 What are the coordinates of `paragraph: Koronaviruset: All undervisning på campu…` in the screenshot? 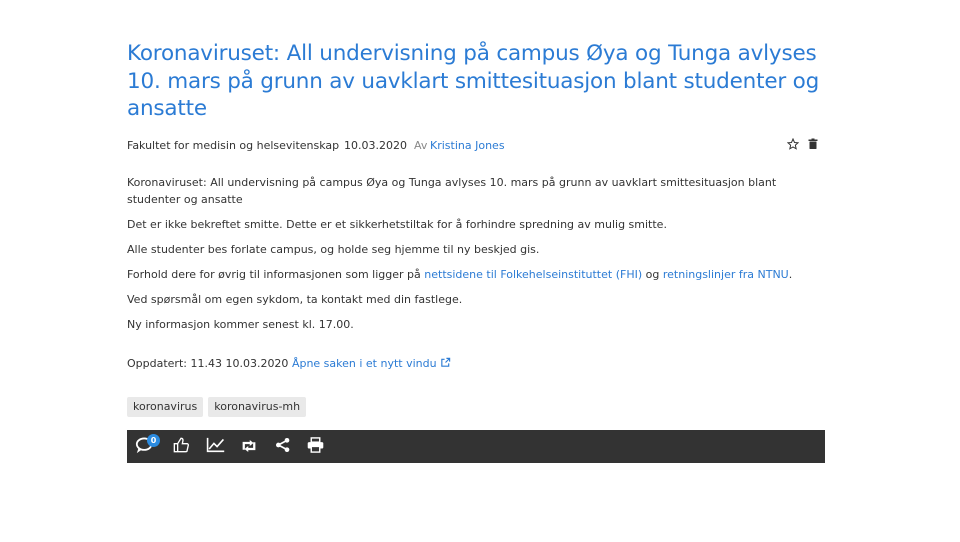 It's located at (452, 191).